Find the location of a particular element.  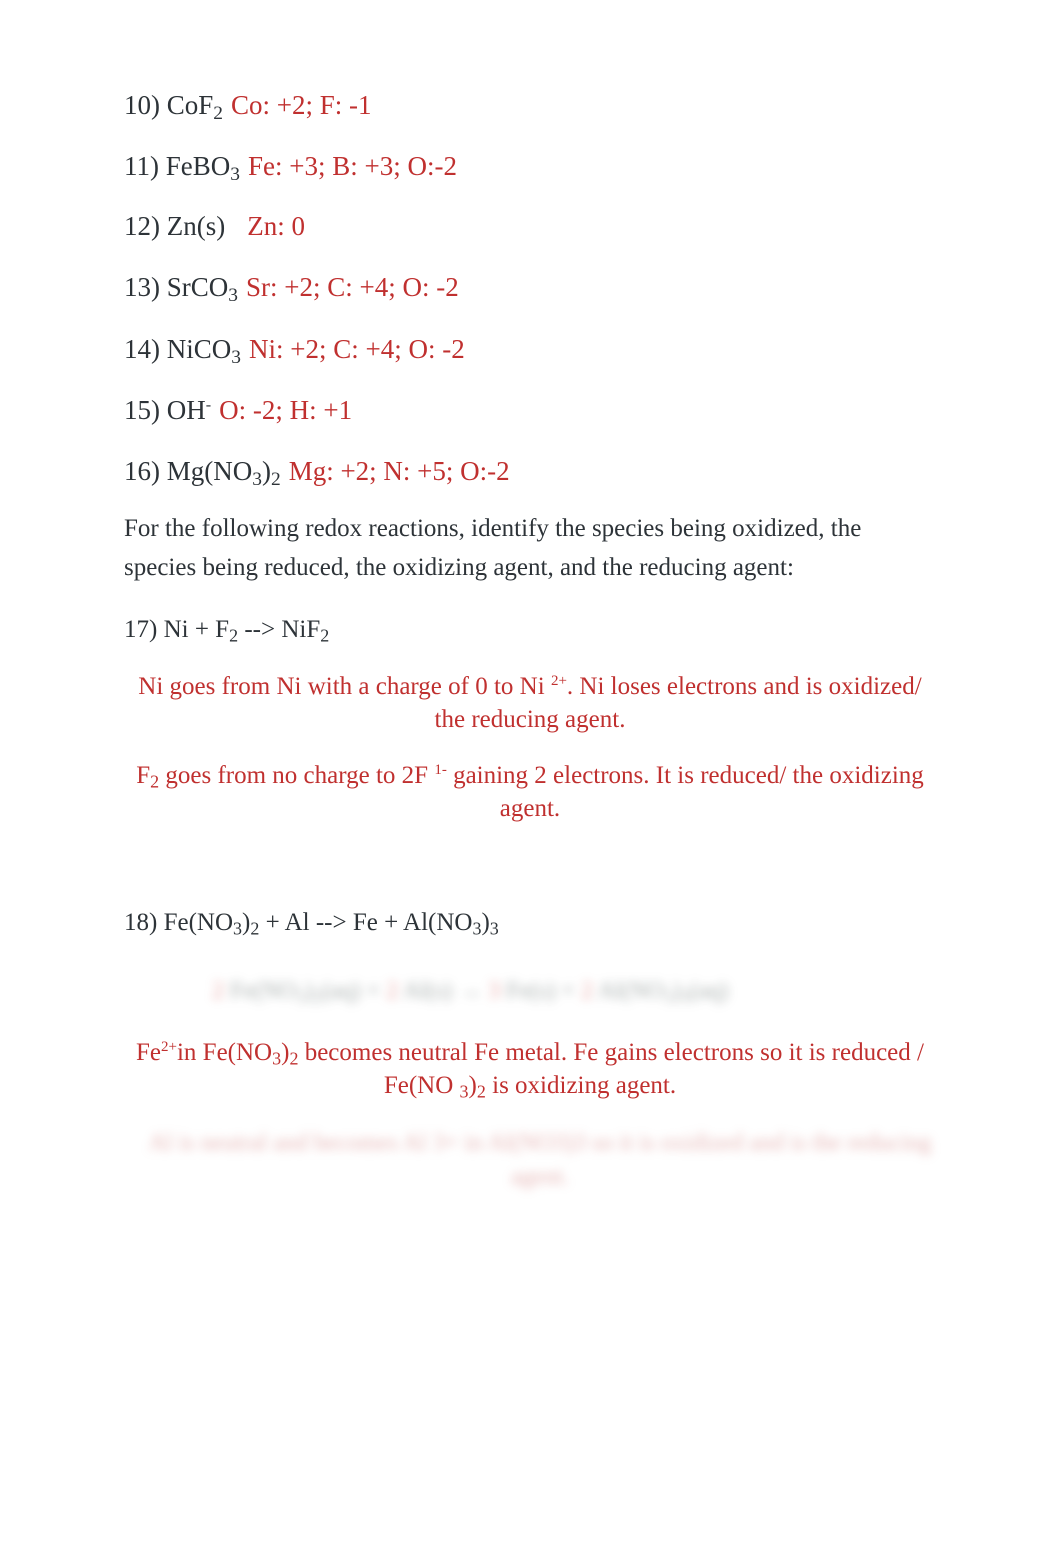

chemical-formula: FeBO3 is located at coordinates (202, 168).